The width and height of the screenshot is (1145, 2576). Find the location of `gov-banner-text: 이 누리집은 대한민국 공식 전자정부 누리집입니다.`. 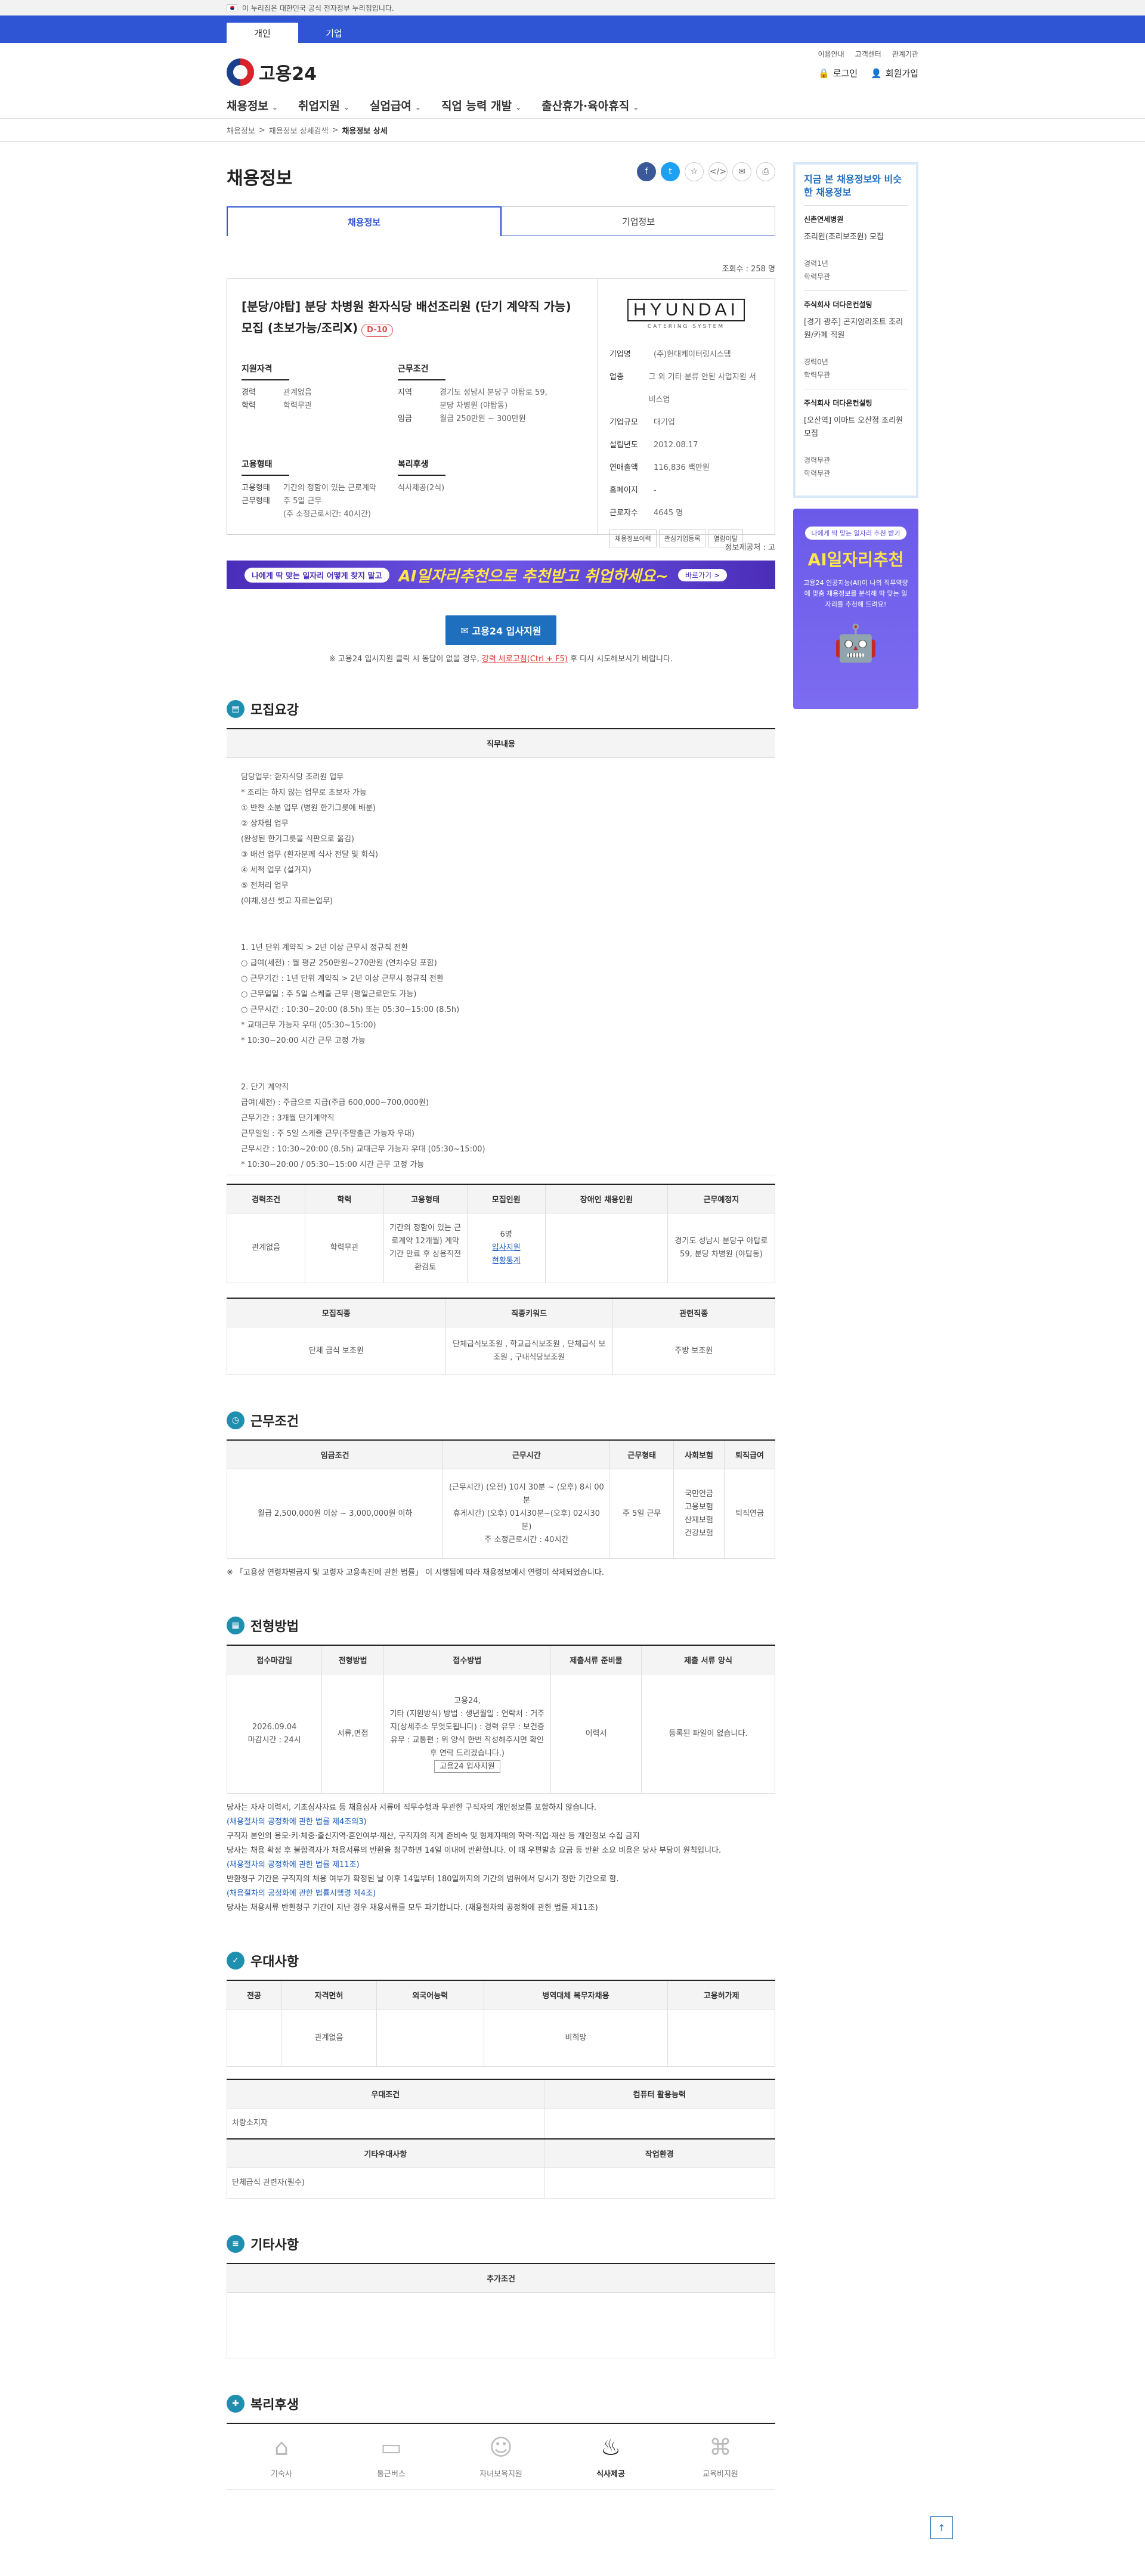

gov-banner-text: 이 누리집은 대한민국 공식 전자정부 누리집입니다. is located at coordinates (318, 9).